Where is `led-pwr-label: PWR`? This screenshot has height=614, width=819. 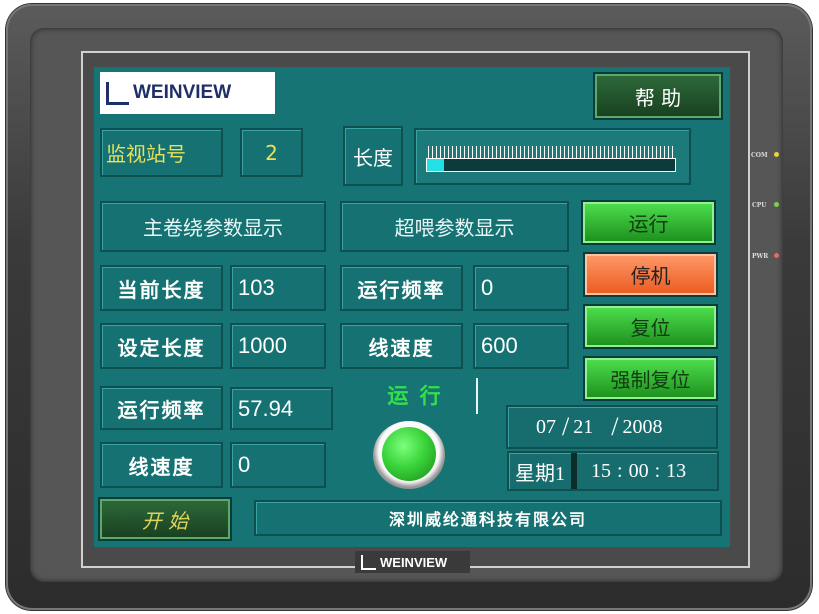
led-pwr-label: PWR is located at coordinates (760, 256).